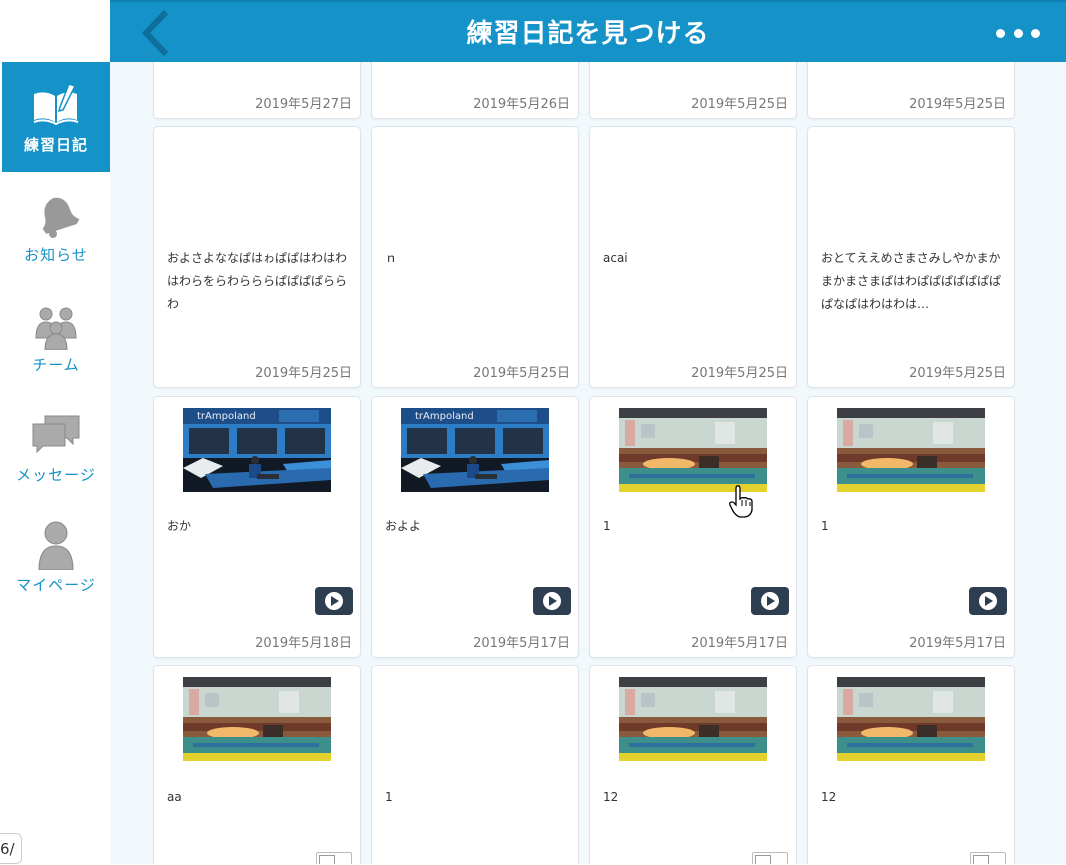  What do you see at coordinates (475, 764) in the screenshot?
I see `diary-card: 1` at bounding box center [475, 764].